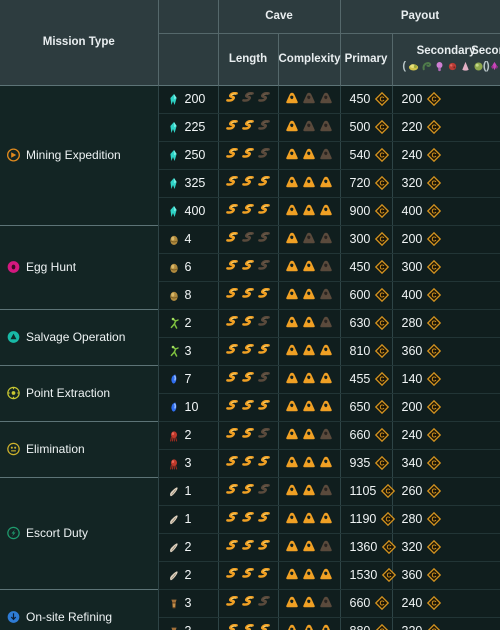 The image size is (500, 630). Describe the element at coordinates (79, 609) in the screenshot. I see `mission-type-cell: On-site Refining` at that location.